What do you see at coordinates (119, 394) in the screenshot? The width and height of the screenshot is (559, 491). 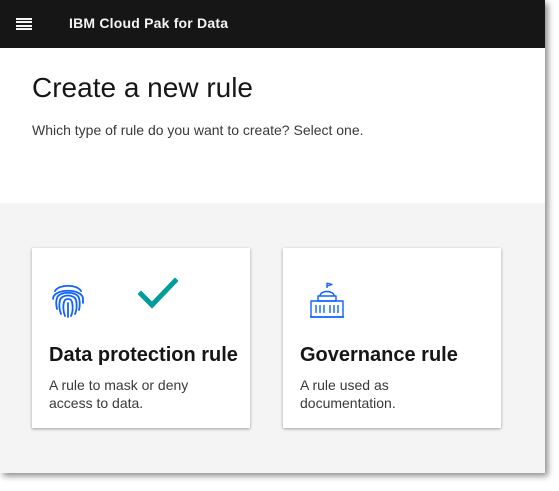 I see `tile-description: A rule to mask or deny access to data.` at bounding box center [119, 394].